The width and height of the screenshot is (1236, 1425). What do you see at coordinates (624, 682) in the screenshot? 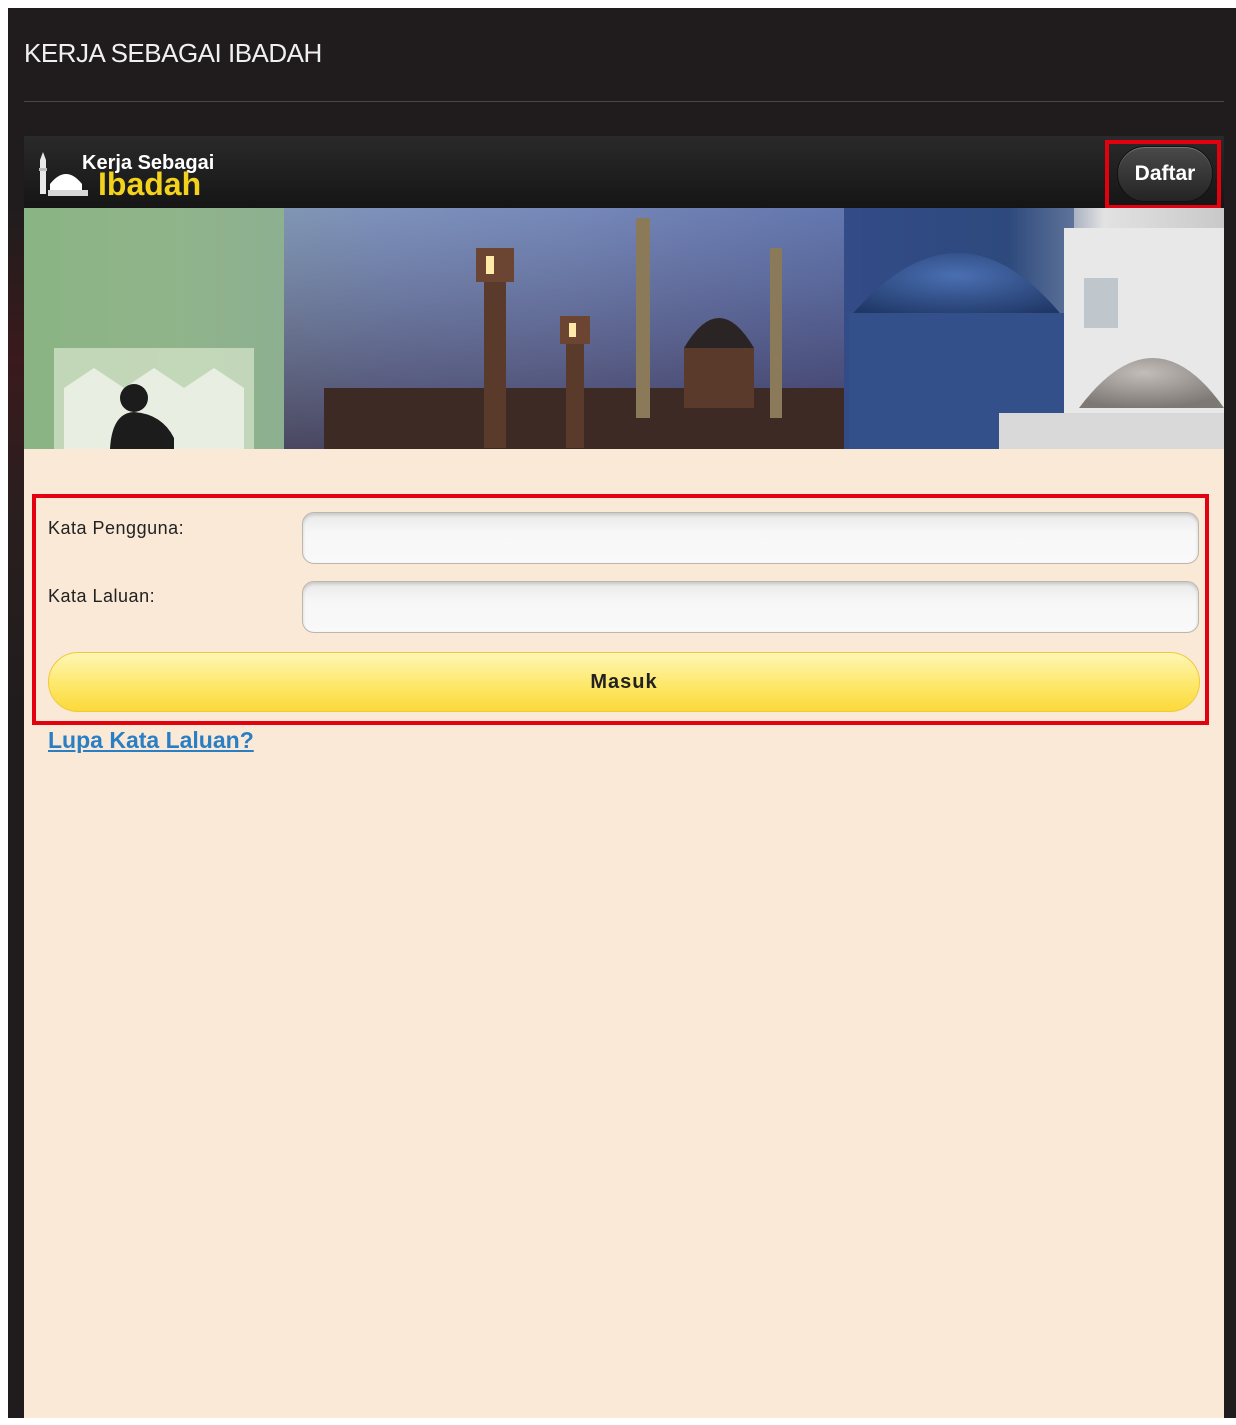
I see `login-submit-button: Masuk` at bounding box center [624, 682].